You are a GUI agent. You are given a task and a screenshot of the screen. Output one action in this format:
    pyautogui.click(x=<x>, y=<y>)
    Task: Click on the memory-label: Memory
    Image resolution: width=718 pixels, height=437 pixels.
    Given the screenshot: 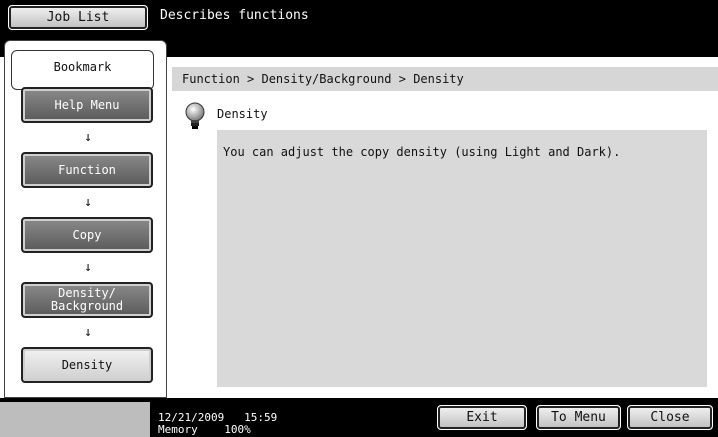 What is the action you would take?
    pyautogui.click(x=178, y=429)
    